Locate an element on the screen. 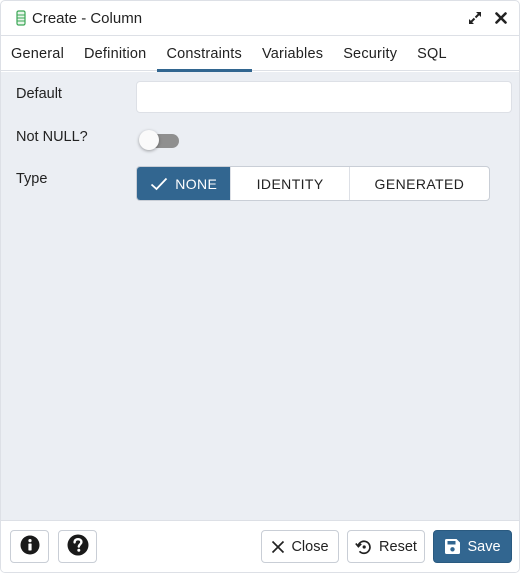  dialog-footer: Close Reset Save is located at coordinates (260, 546).